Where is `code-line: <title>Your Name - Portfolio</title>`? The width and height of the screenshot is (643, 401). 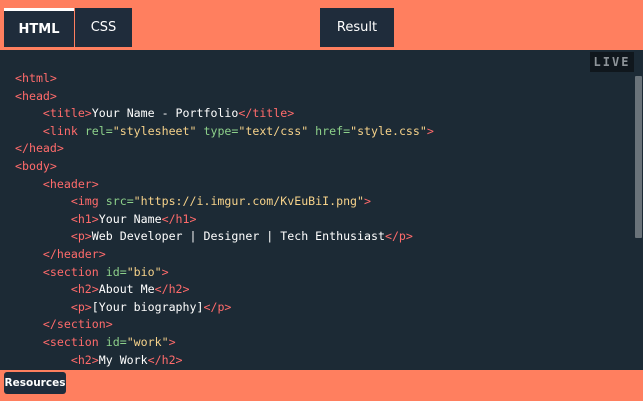
code-line: <title>Your Name - Portfolio</title> is located at coordinates (224, 114).